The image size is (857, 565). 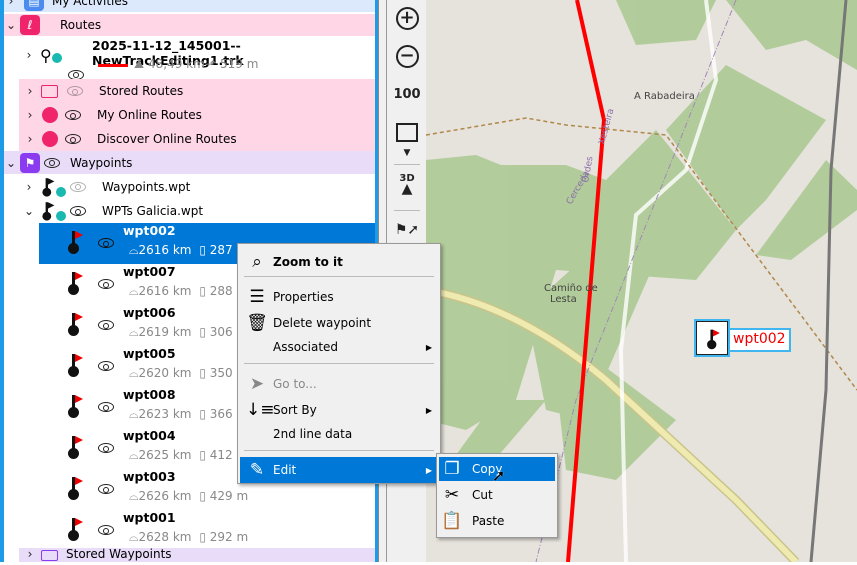 What do you see at coordinates (197, 115) in the screenshot?
I see `tree-item-my-online-routes: › My Online Routes` at bounding box center [197, 115].